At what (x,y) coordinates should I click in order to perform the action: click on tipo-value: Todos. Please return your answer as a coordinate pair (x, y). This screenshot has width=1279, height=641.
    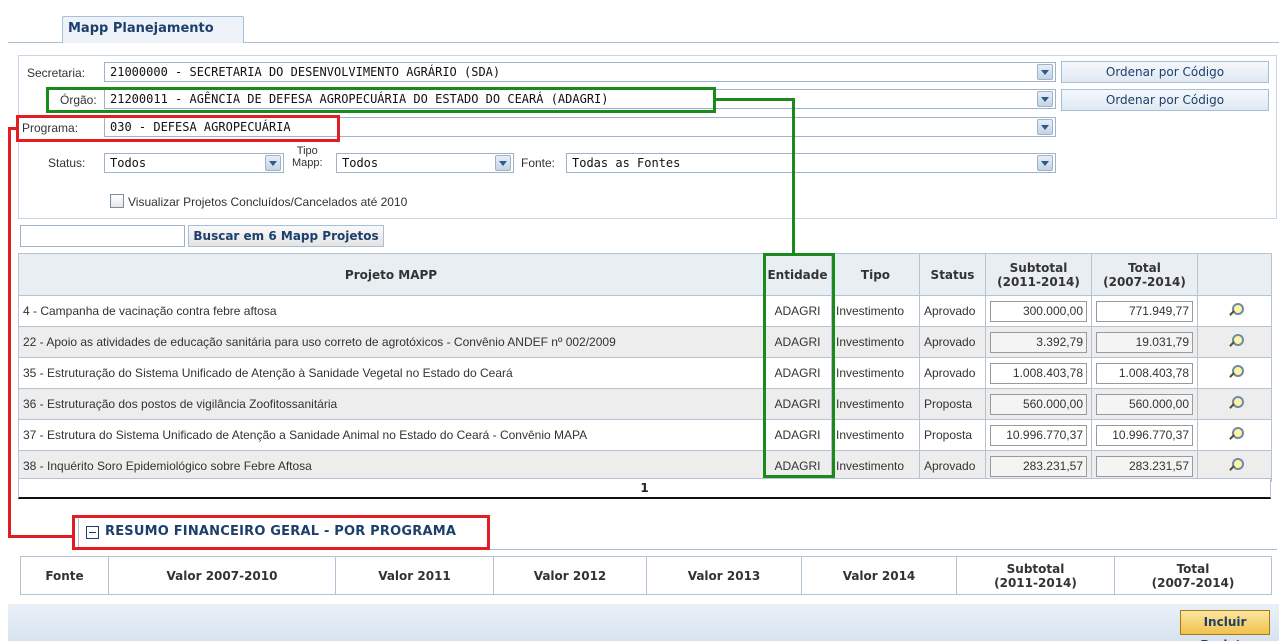
    Looking at the image, I should click on (360, 163).